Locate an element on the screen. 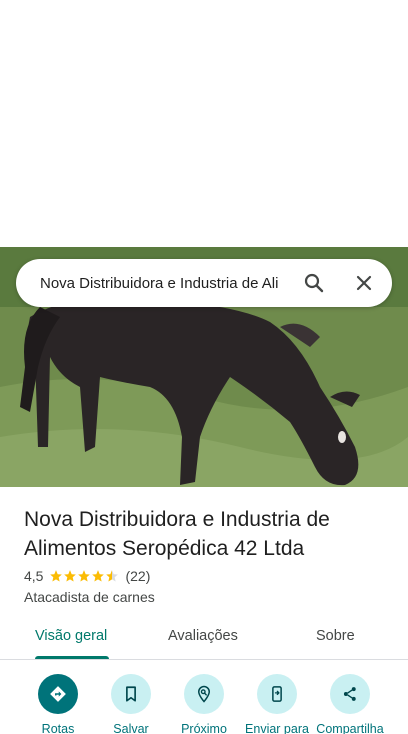 The height and width of the screenshot is (734, 408). close-icon is located at coordinates (364, 283).